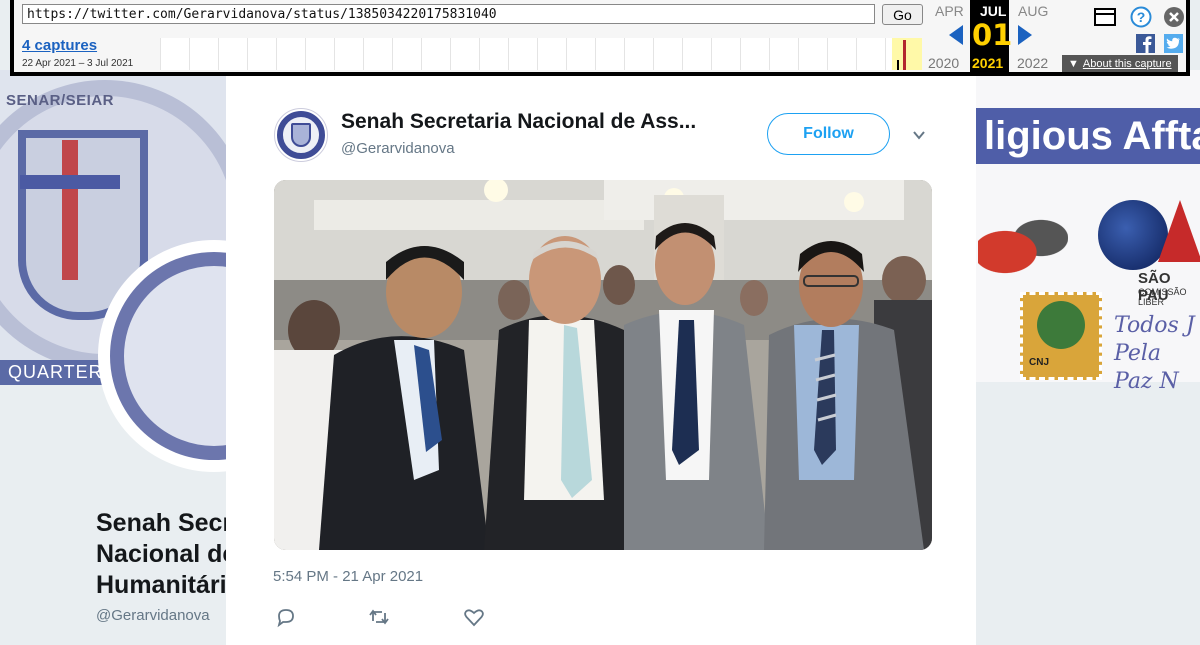 This screenshot has height=645, width=1200. I want to click on capture-timeline, so click(541, 54).